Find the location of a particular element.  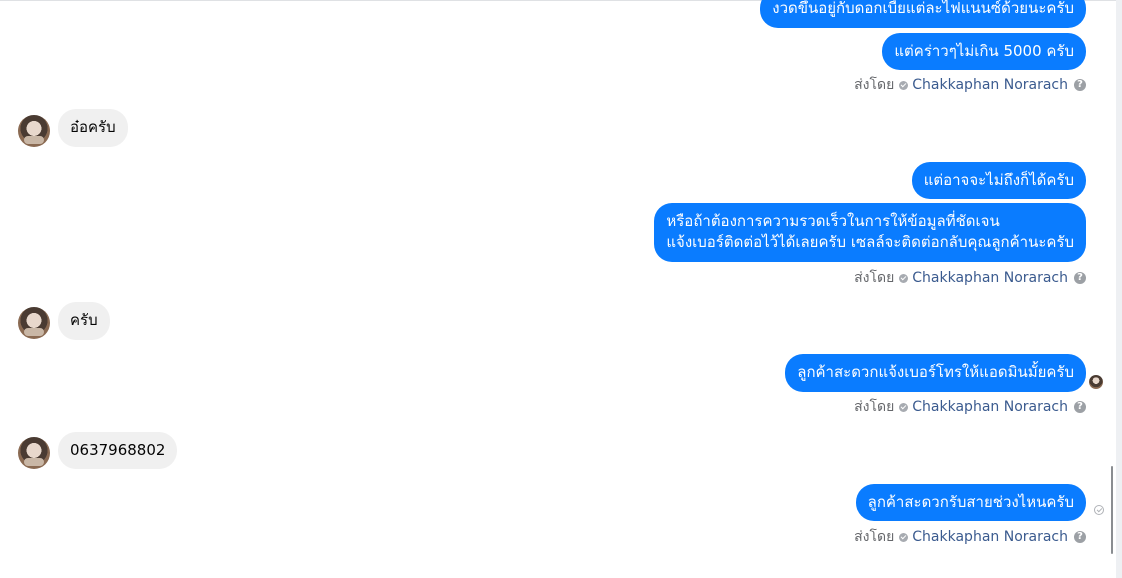

message-text: อ๋อครับ is located at coordinates (93, 127).